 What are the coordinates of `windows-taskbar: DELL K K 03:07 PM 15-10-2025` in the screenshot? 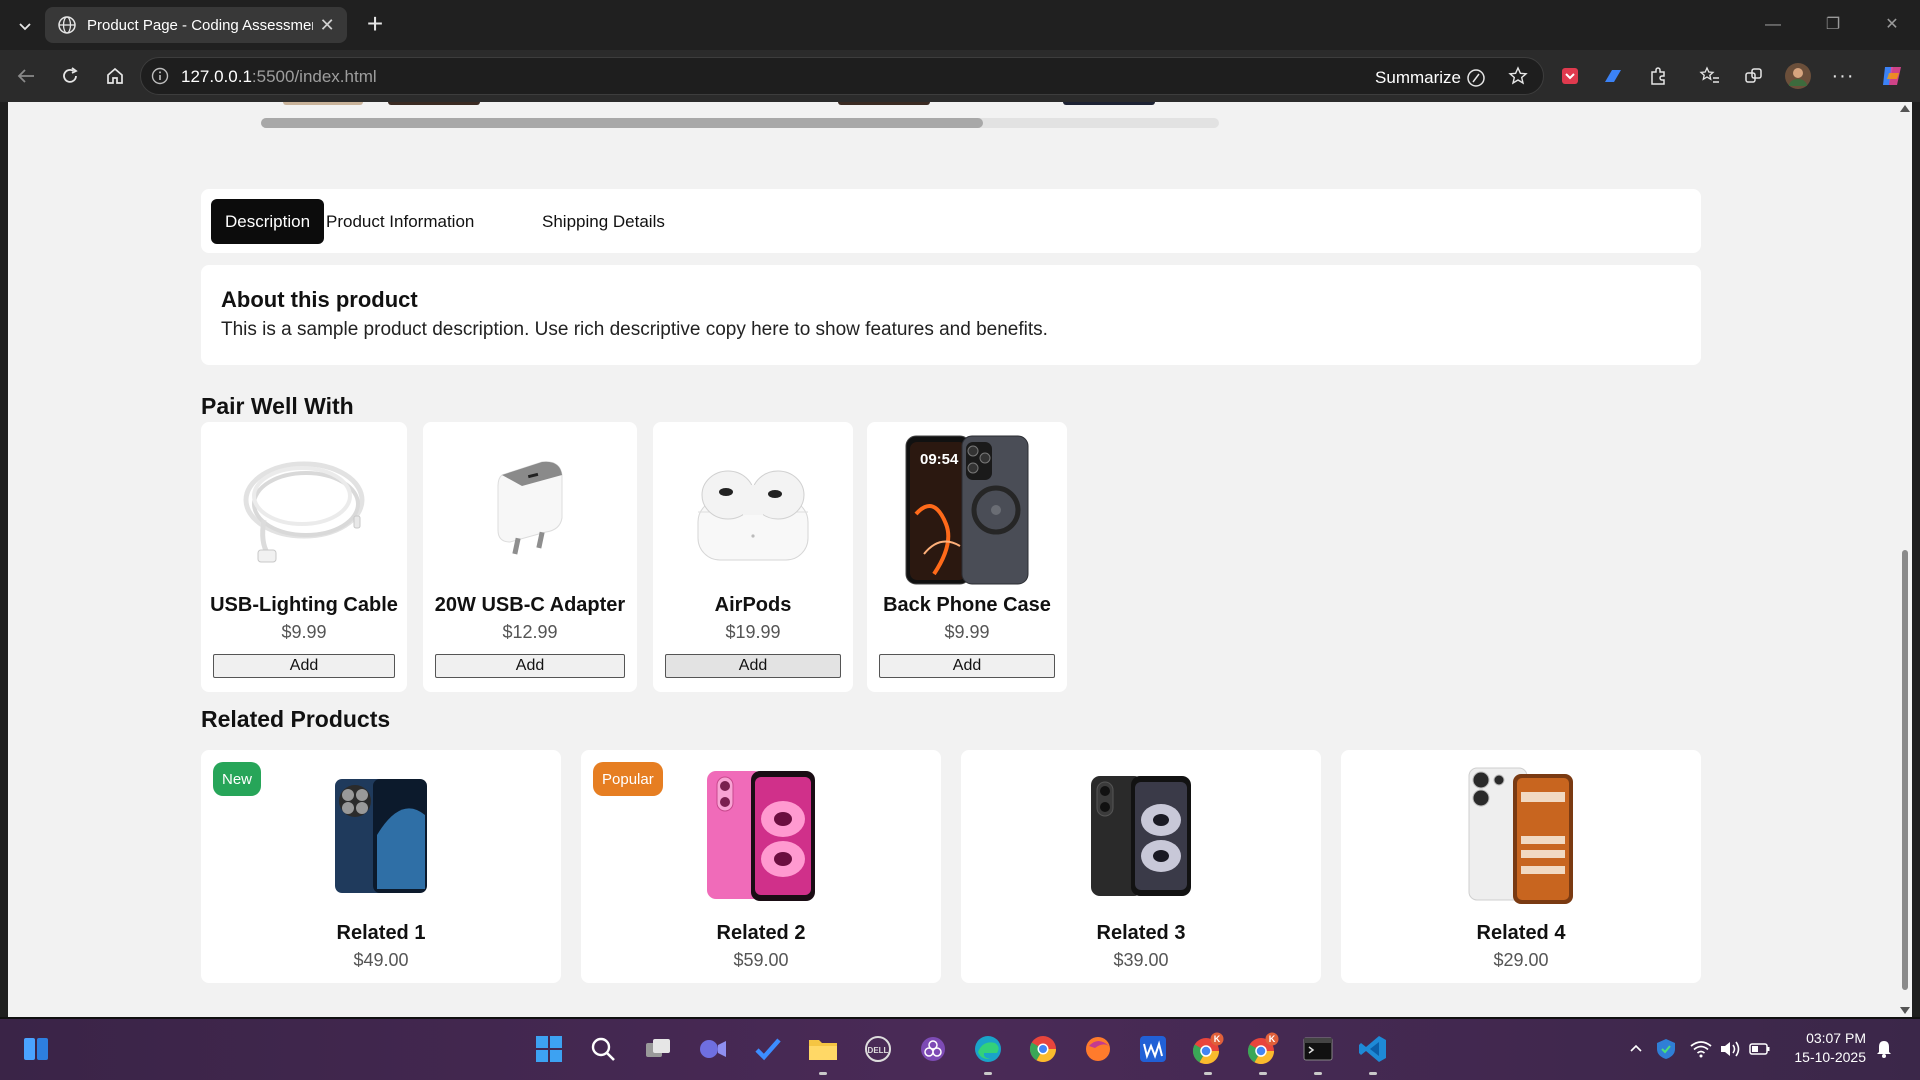 It's located at (960, 1048).